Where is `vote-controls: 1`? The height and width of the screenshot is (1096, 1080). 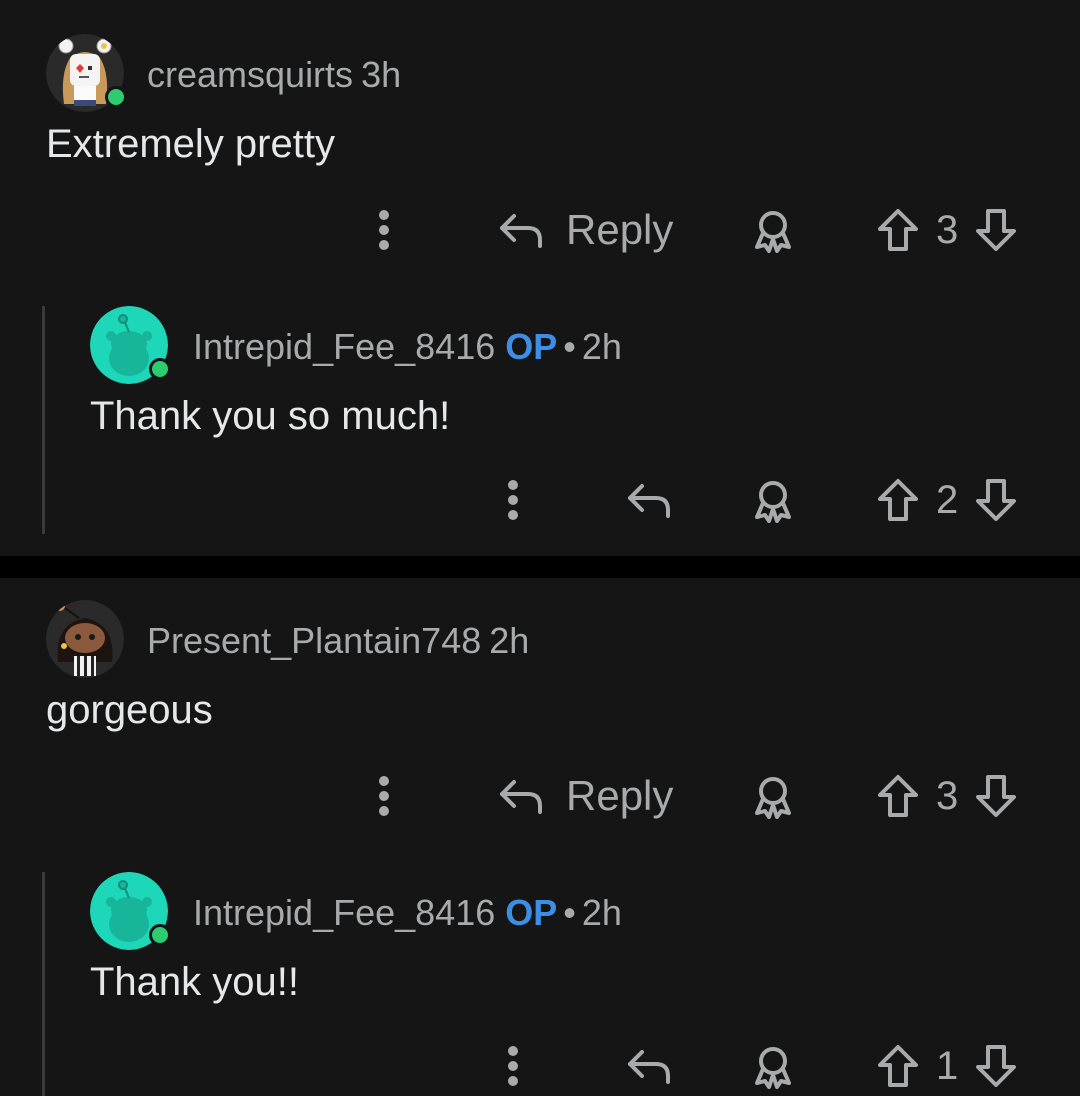
vote-controls: 1 is located at coordinates (947, 1066).